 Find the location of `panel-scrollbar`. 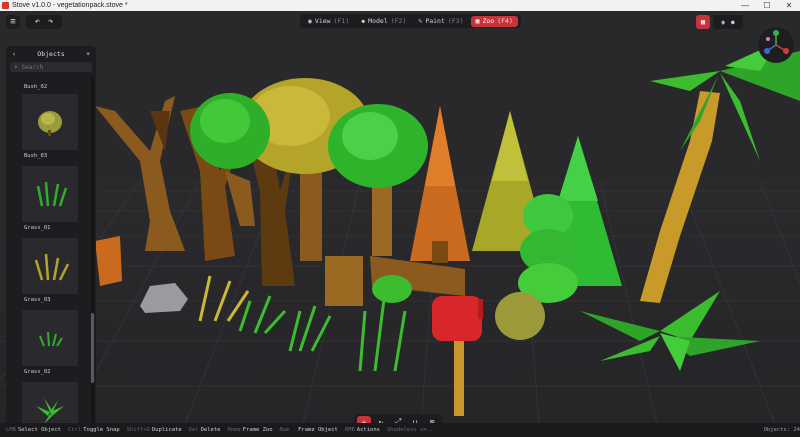

panel-scrollbar is located at coordinates (92, 254).